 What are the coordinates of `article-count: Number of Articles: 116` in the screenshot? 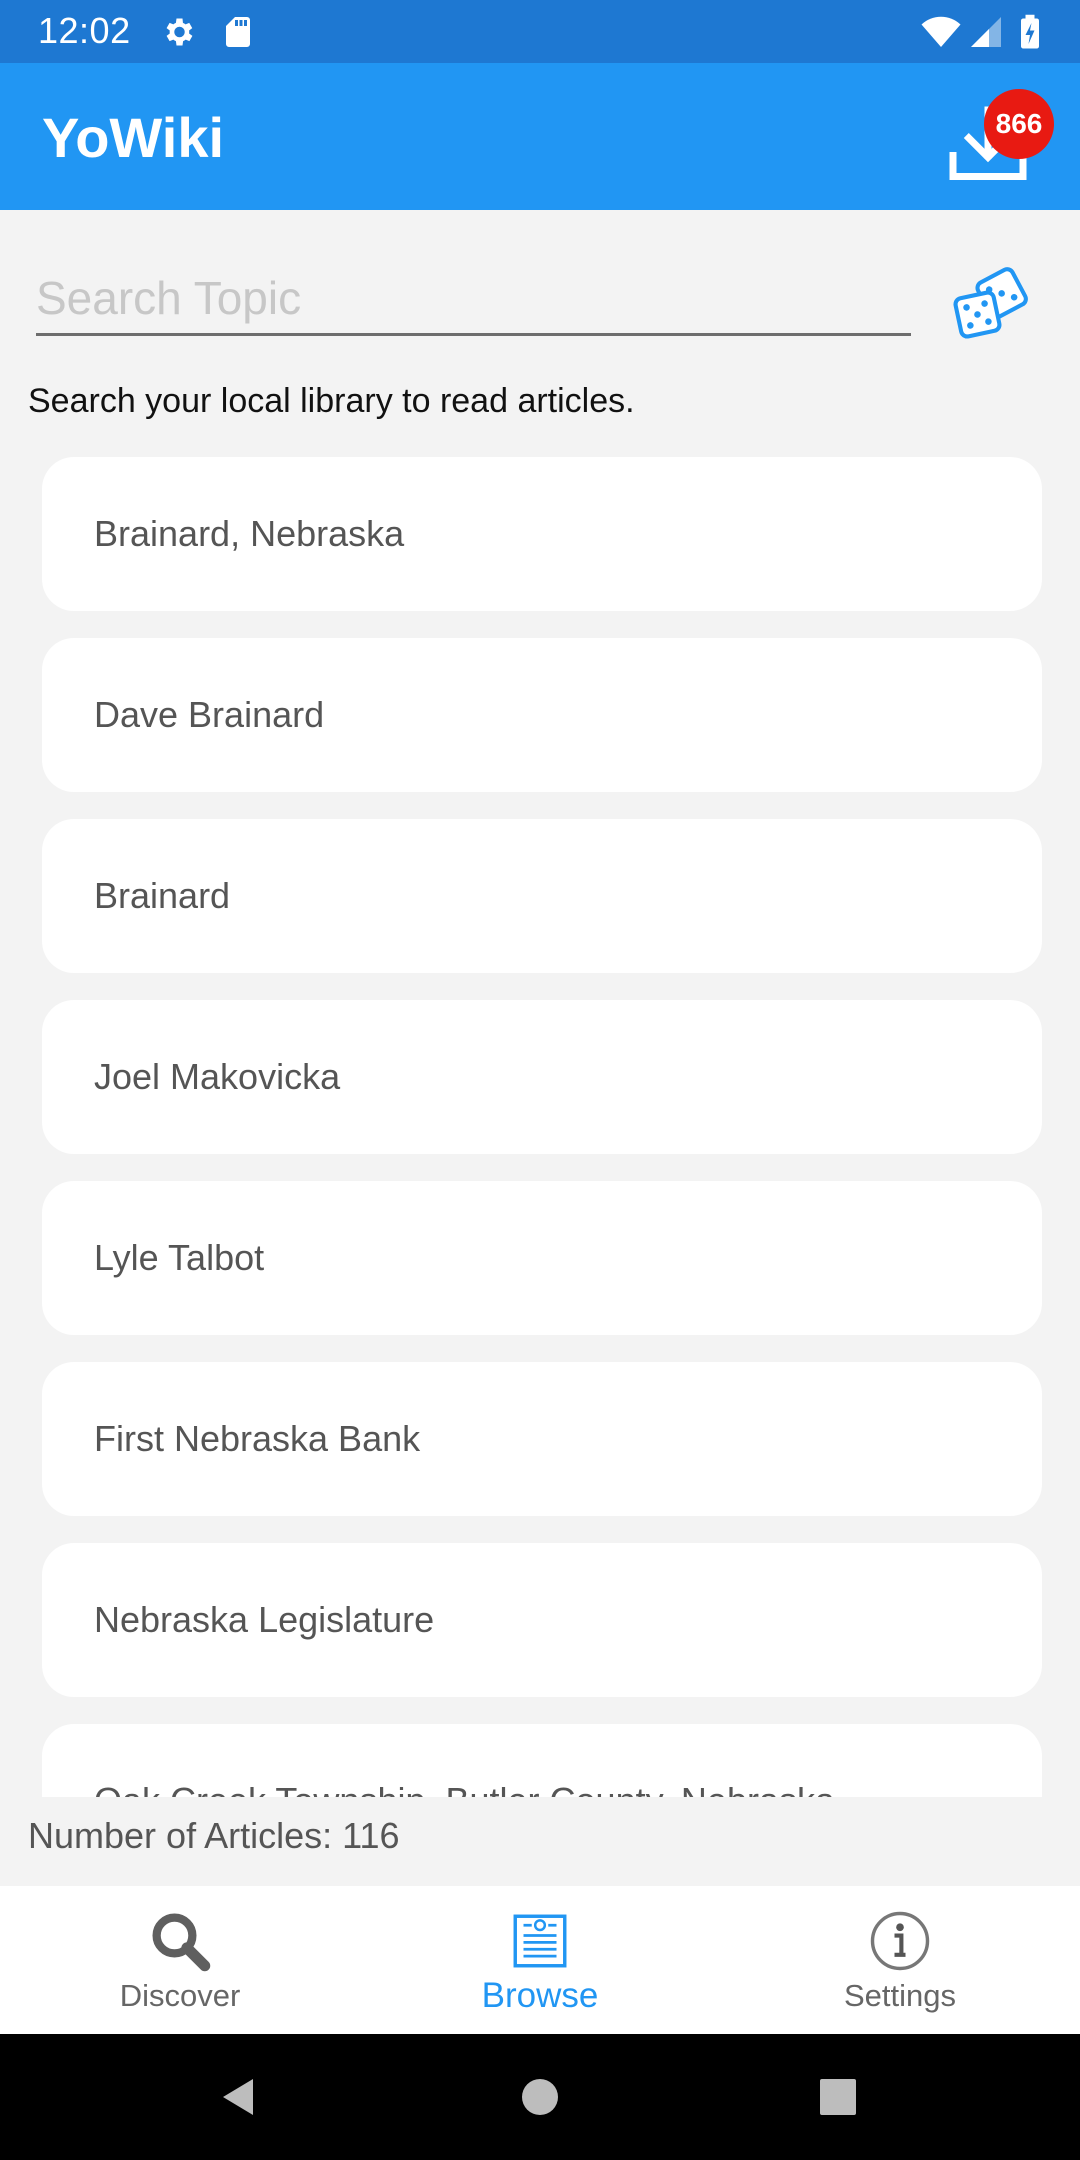 It's located at (214, 1835).